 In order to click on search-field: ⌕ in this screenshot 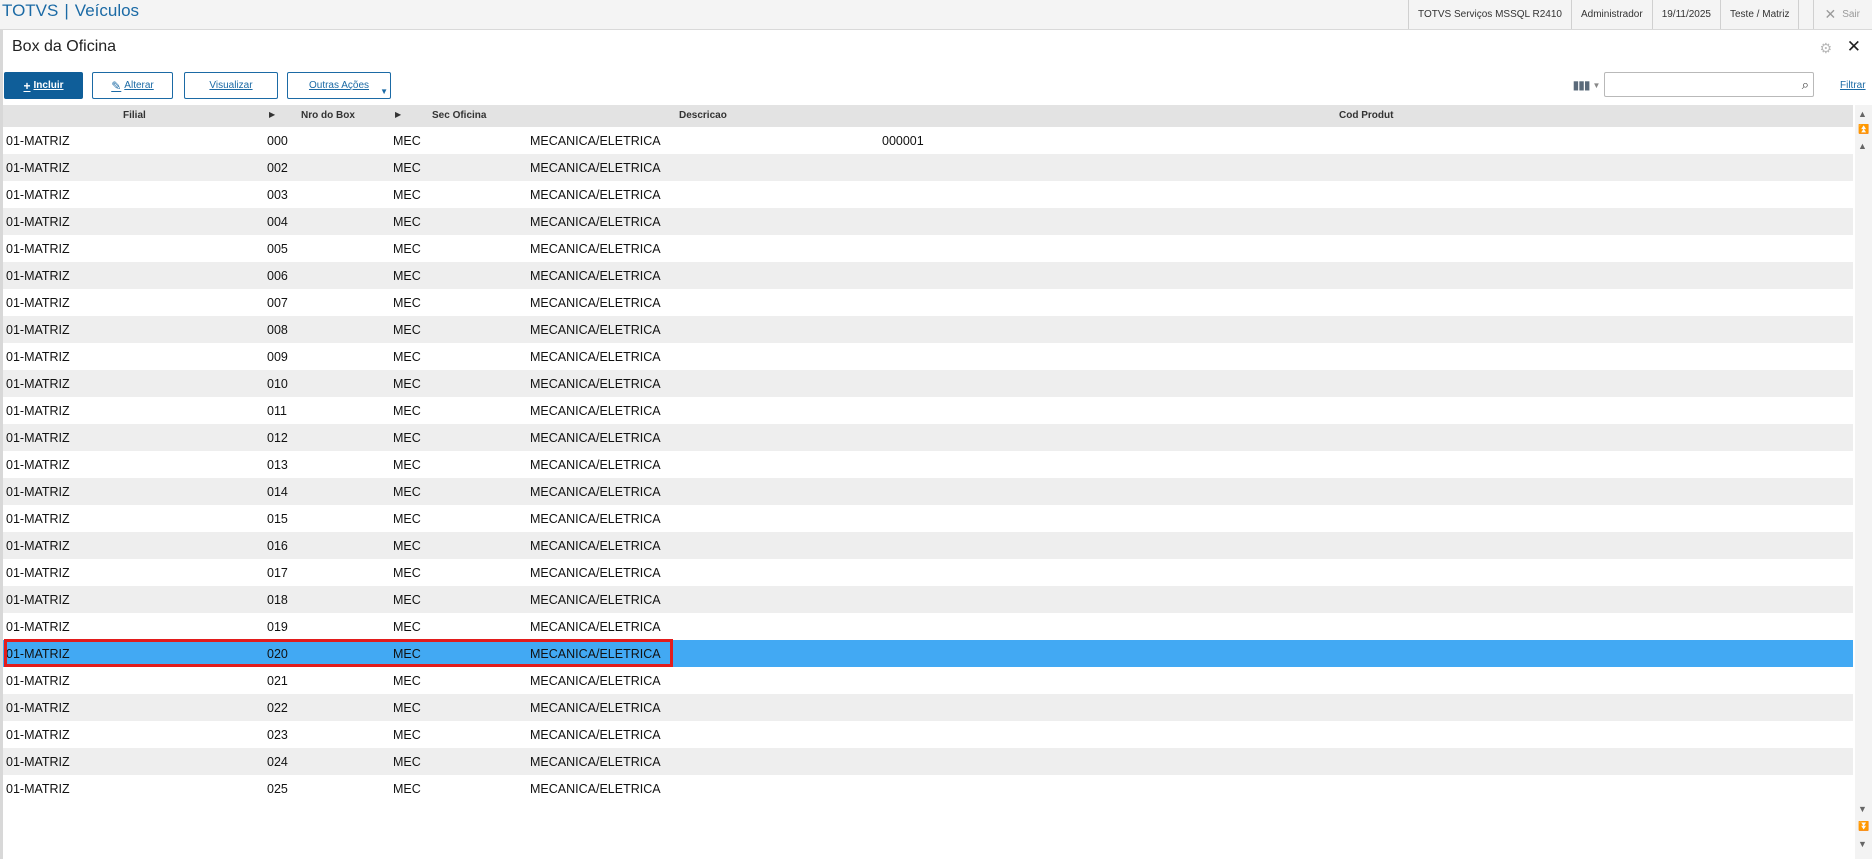, I will do `click(1709, 84)`.